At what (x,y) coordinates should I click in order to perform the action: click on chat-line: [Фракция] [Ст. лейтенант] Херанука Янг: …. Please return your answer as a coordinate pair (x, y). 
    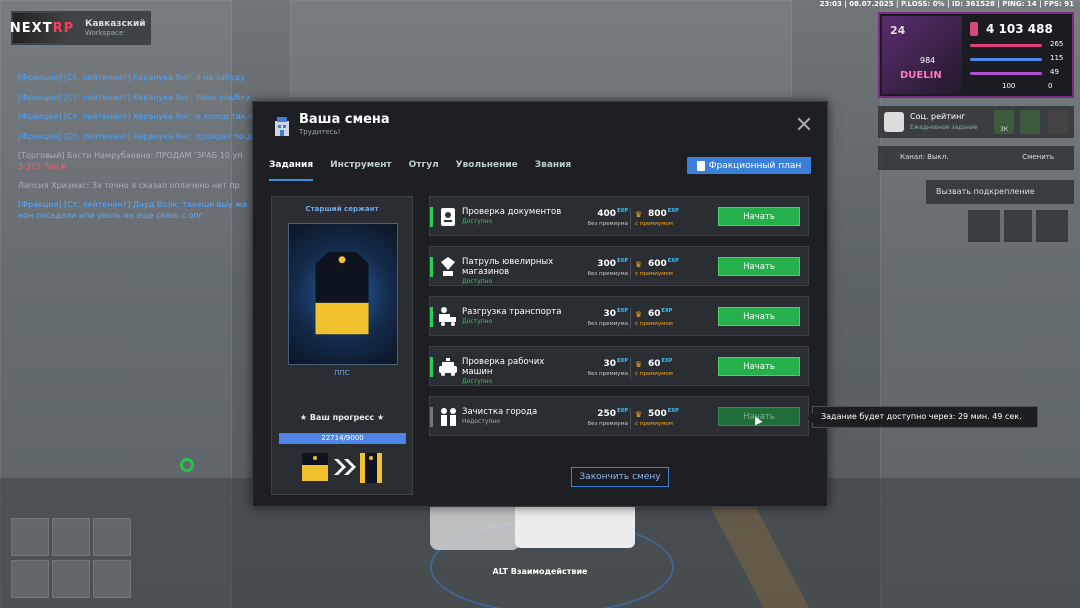
    Looking at the image, I should click on (134, 97).